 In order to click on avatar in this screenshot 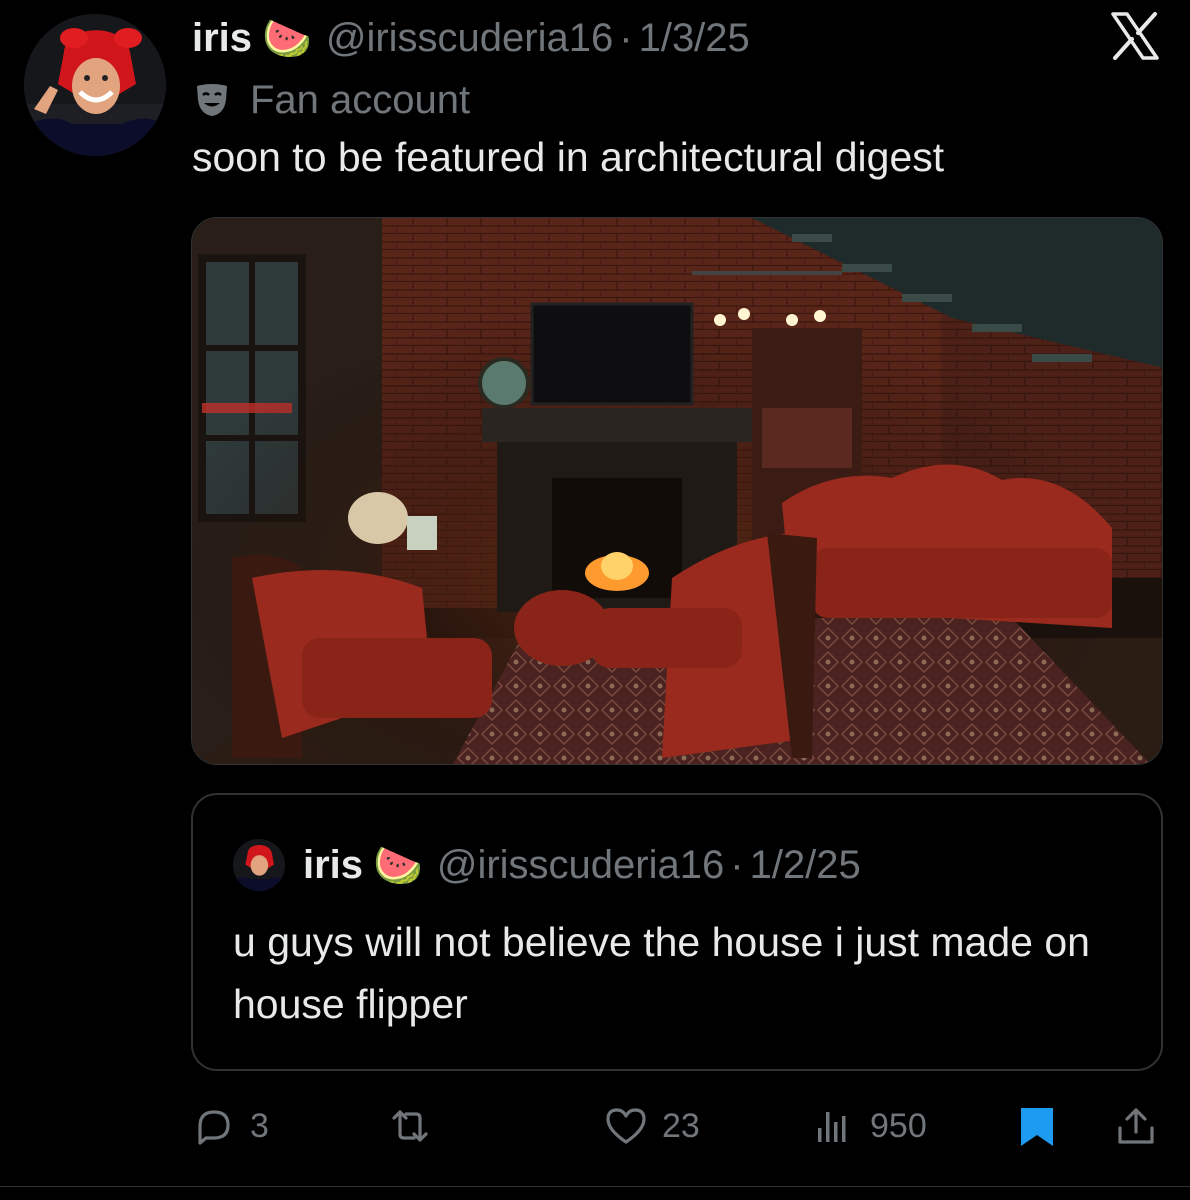, I will do `click(95, 85)`.